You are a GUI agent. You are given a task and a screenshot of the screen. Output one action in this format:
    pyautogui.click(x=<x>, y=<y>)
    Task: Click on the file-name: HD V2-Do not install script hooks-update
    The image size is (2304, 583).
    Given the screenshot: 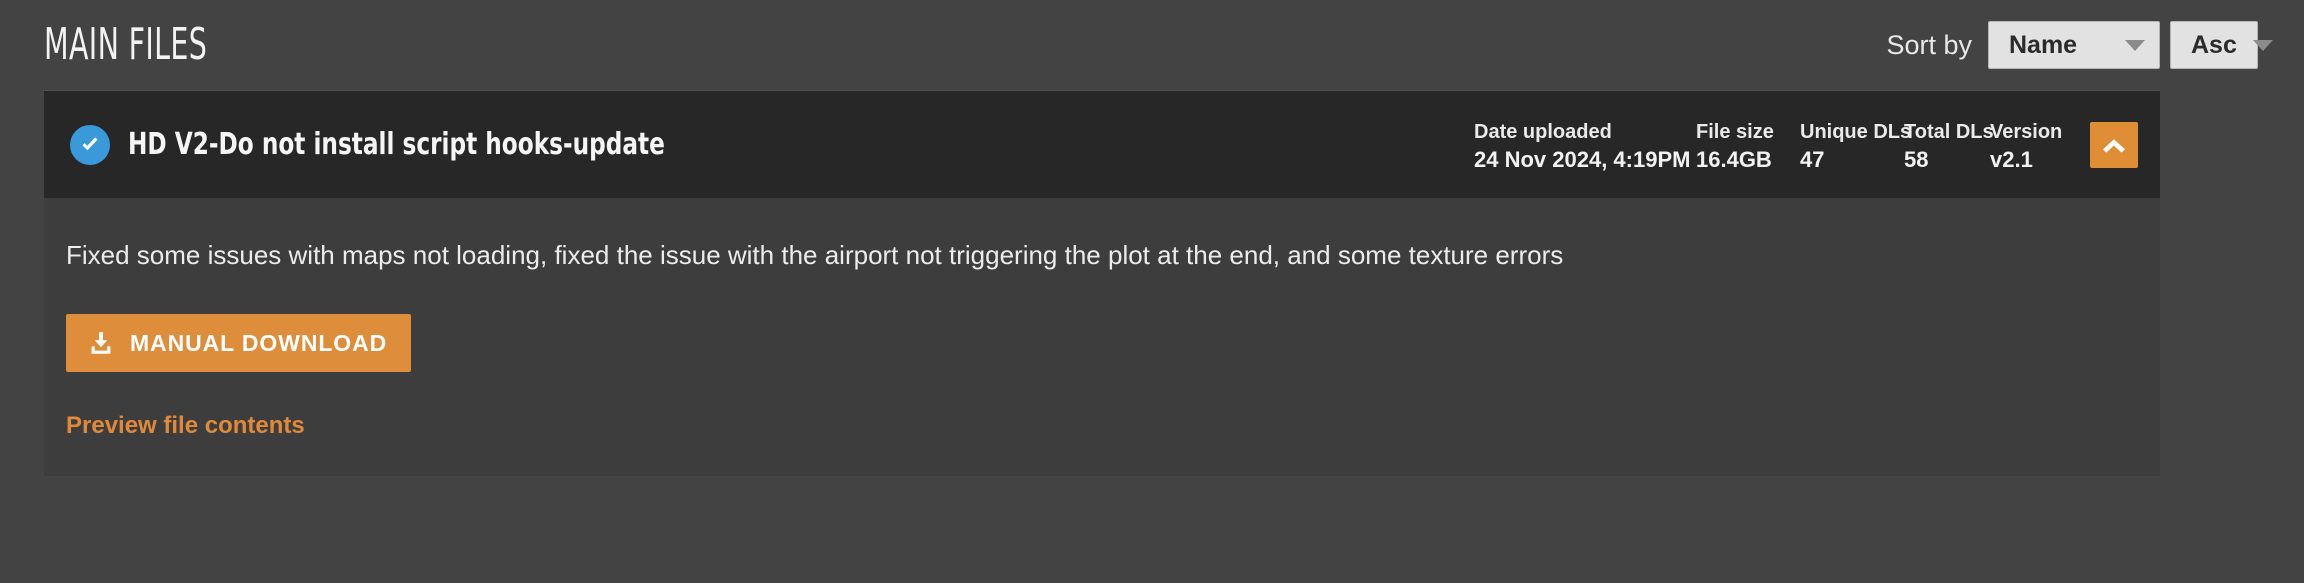 What is the action you would take?
    pyautogui.click(x=396, y=144)
    